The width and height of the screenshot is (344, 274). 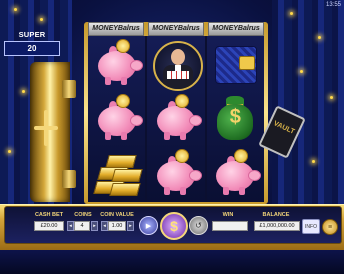 I want to click on cash-bet-label: CASH BET, so click(x=49, y=215).